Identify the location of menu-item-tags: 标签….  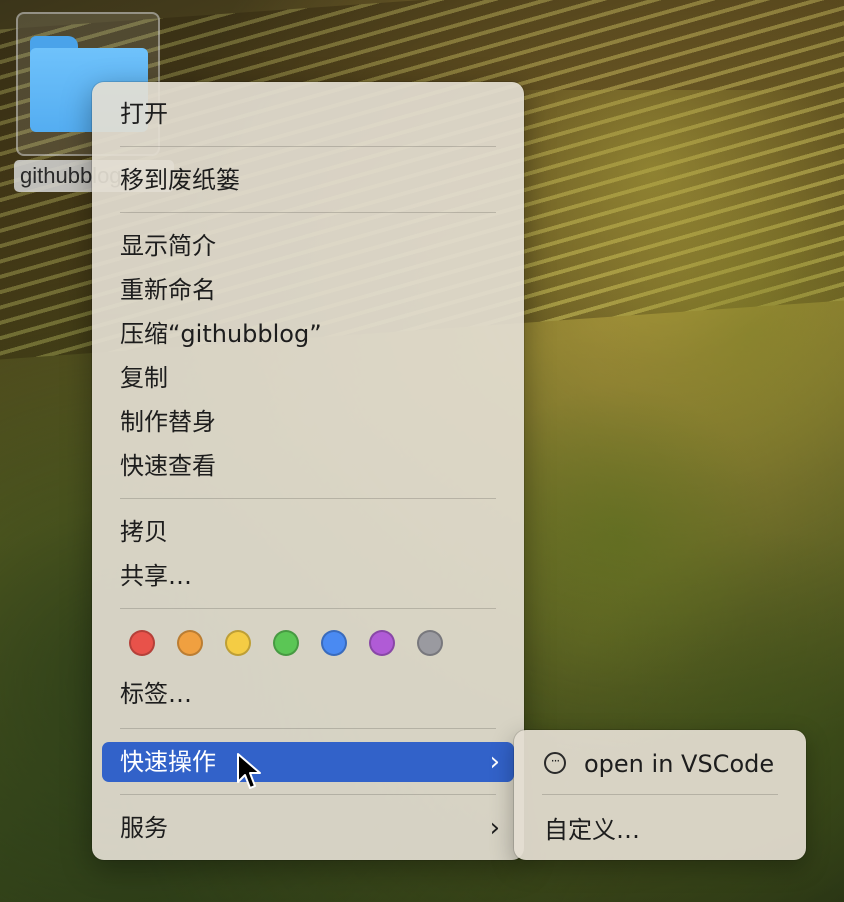
(308, 694).